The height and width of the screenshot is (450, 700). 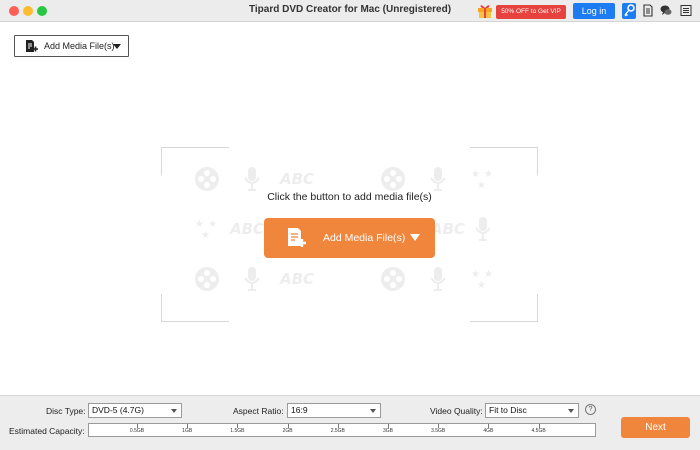 What do you see at coordinates (118, 410) in the screenshot?
I see `disc-type-value: DVD-5 (4.7G)` at bounding box center [118, 410].